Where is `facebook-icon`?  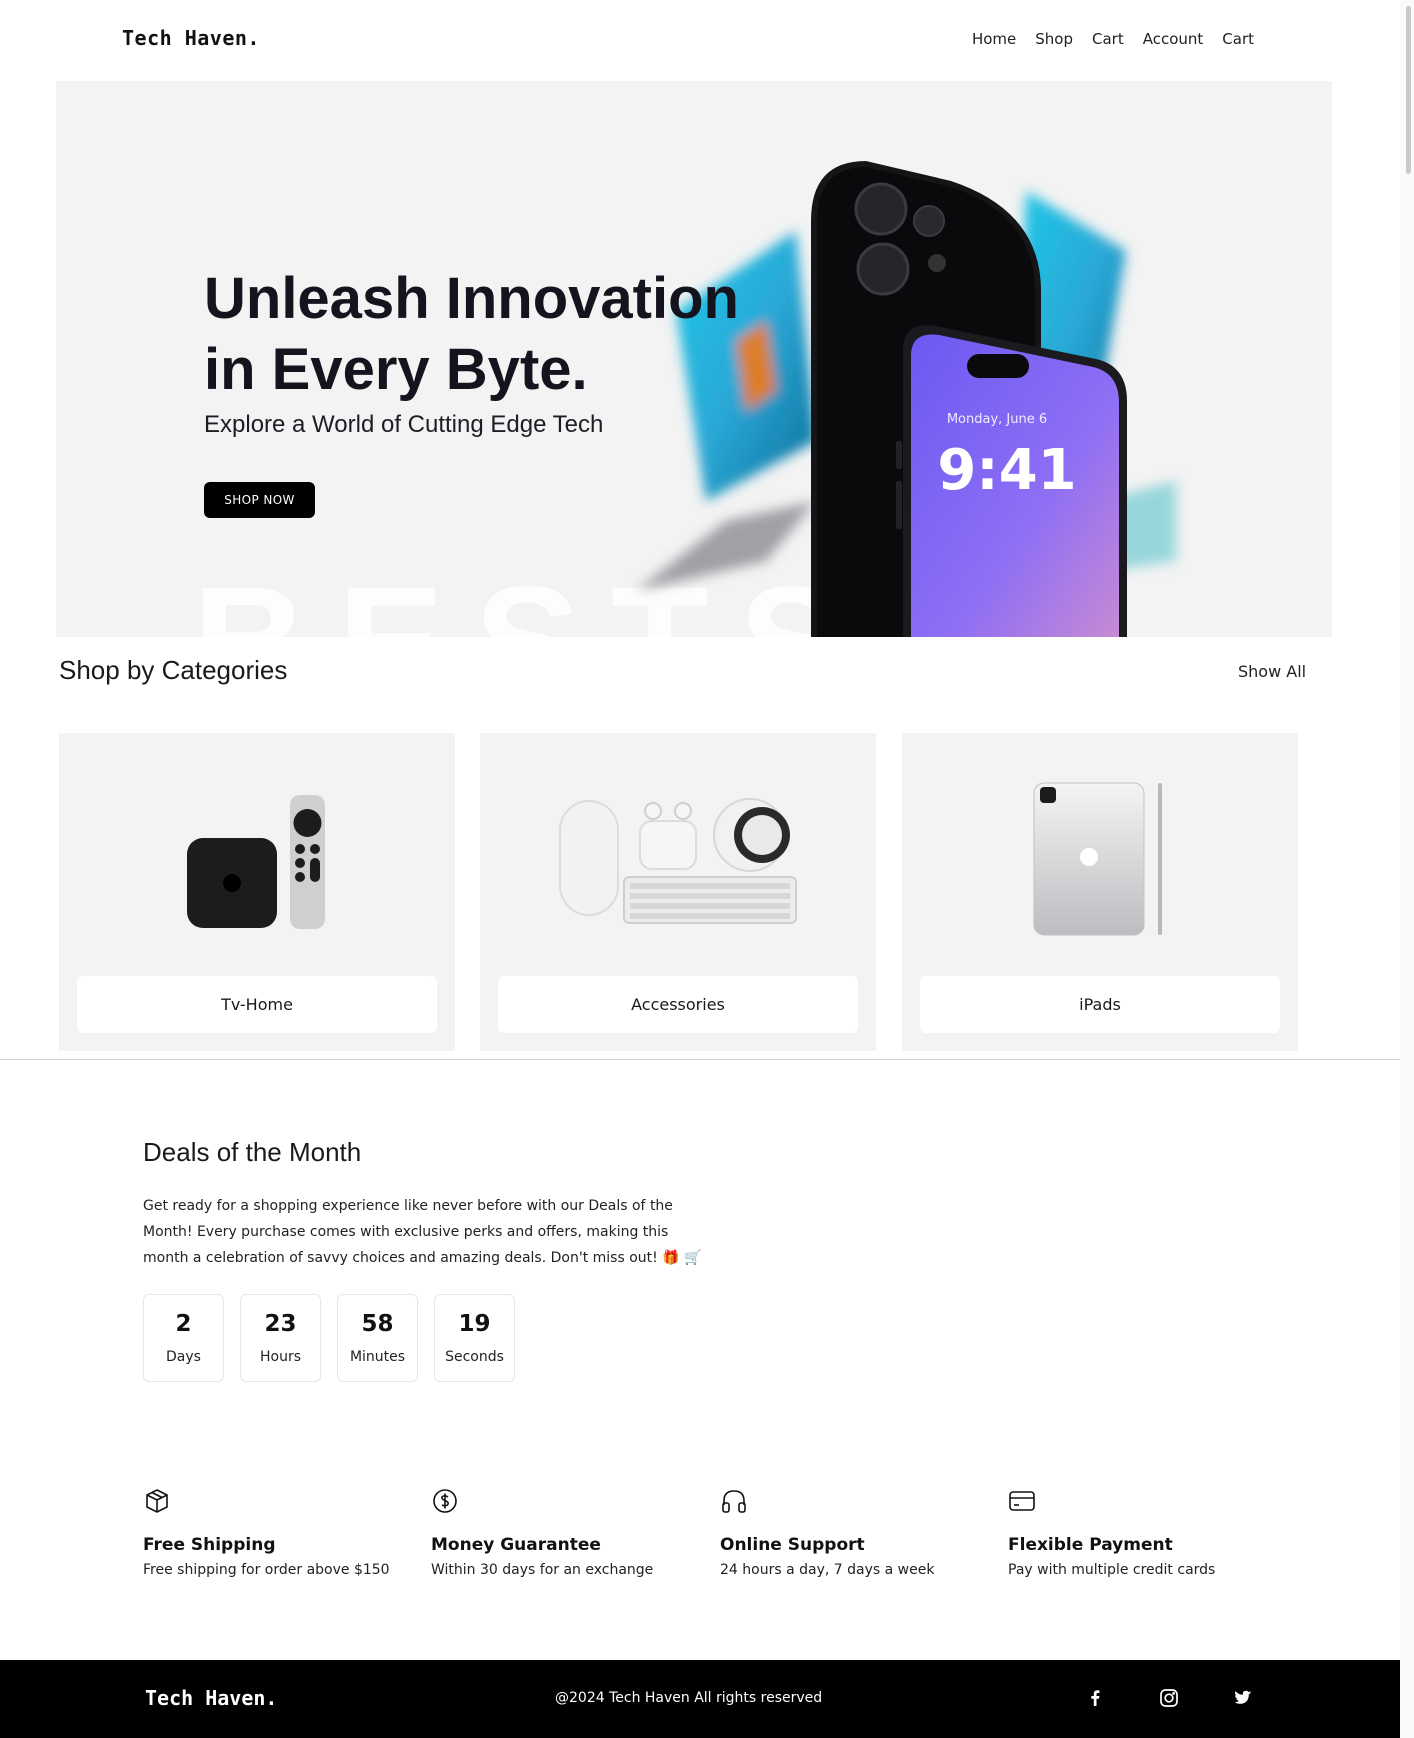
facebook-icon is located at coordinates (1095, 1698).